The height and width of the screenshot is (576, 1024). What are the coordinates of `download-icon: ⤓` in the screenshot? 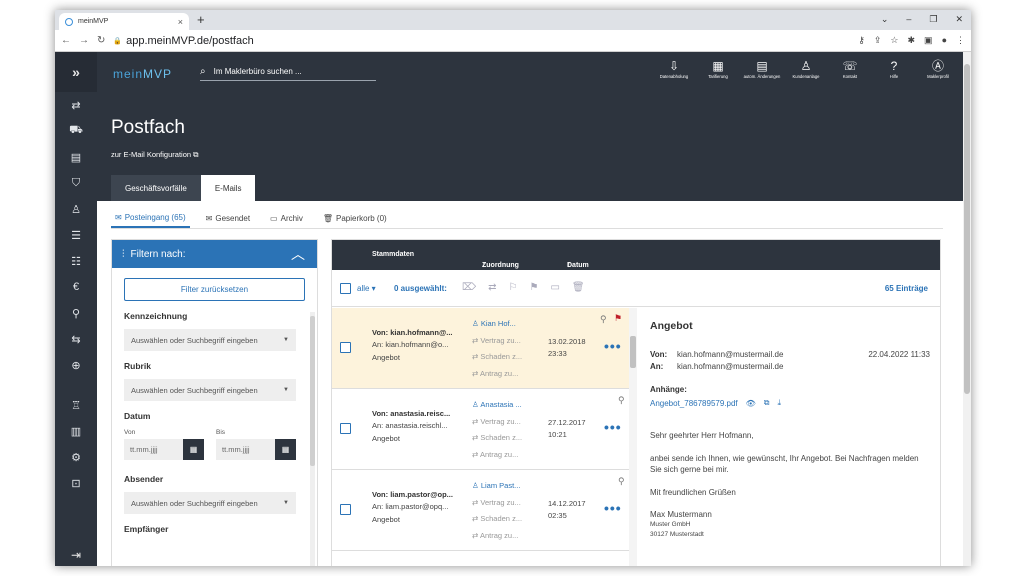 It's located at (780, 403).